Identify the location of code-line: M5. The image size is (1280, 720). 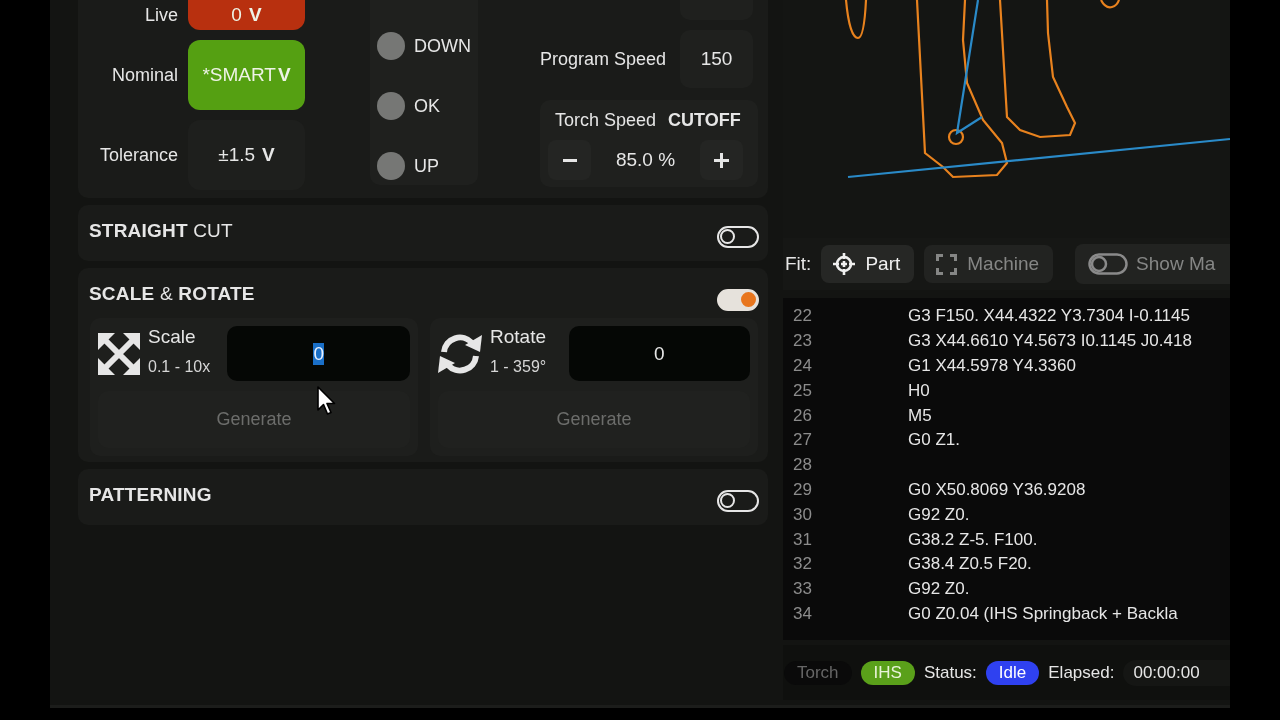
(920, 415).